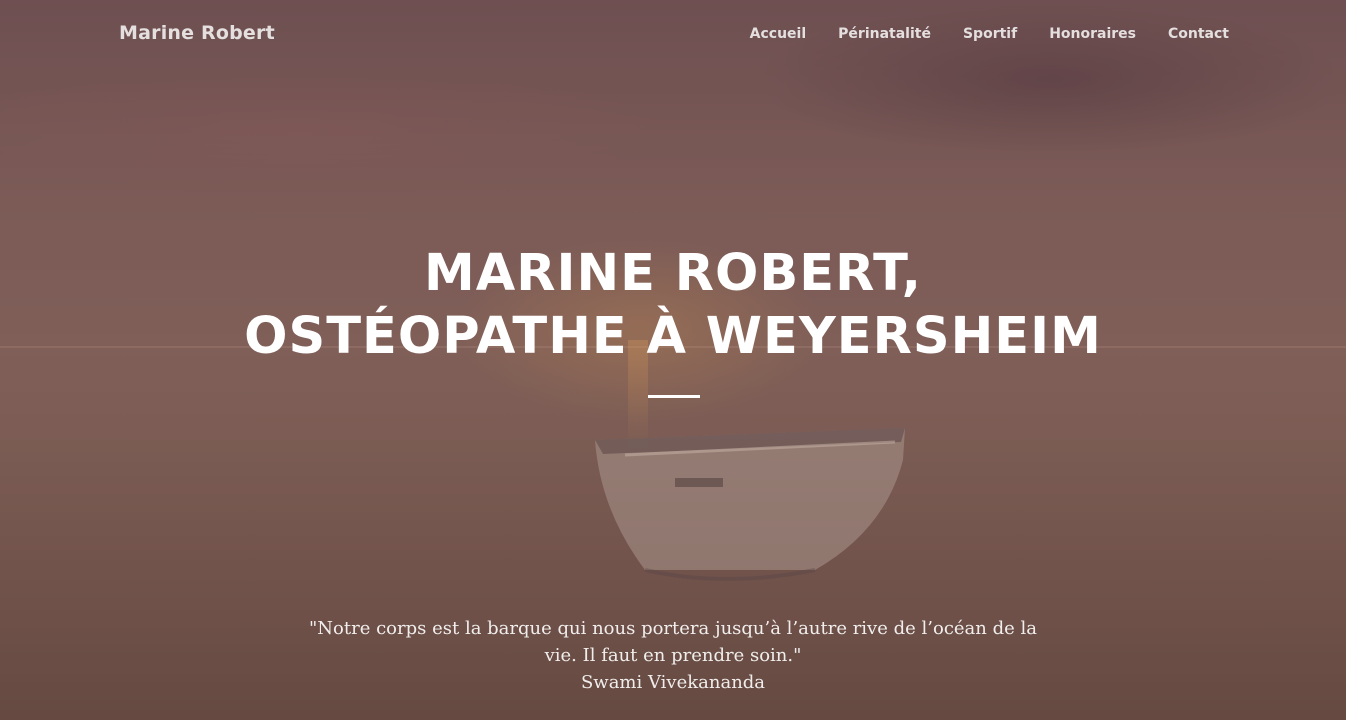  What do you see at coordinates (673, 336) in the screenshot?
I see `hero-title-line2: OSTÉOPATHE À WEYERSHEIM` at bounding box center [673, 336].